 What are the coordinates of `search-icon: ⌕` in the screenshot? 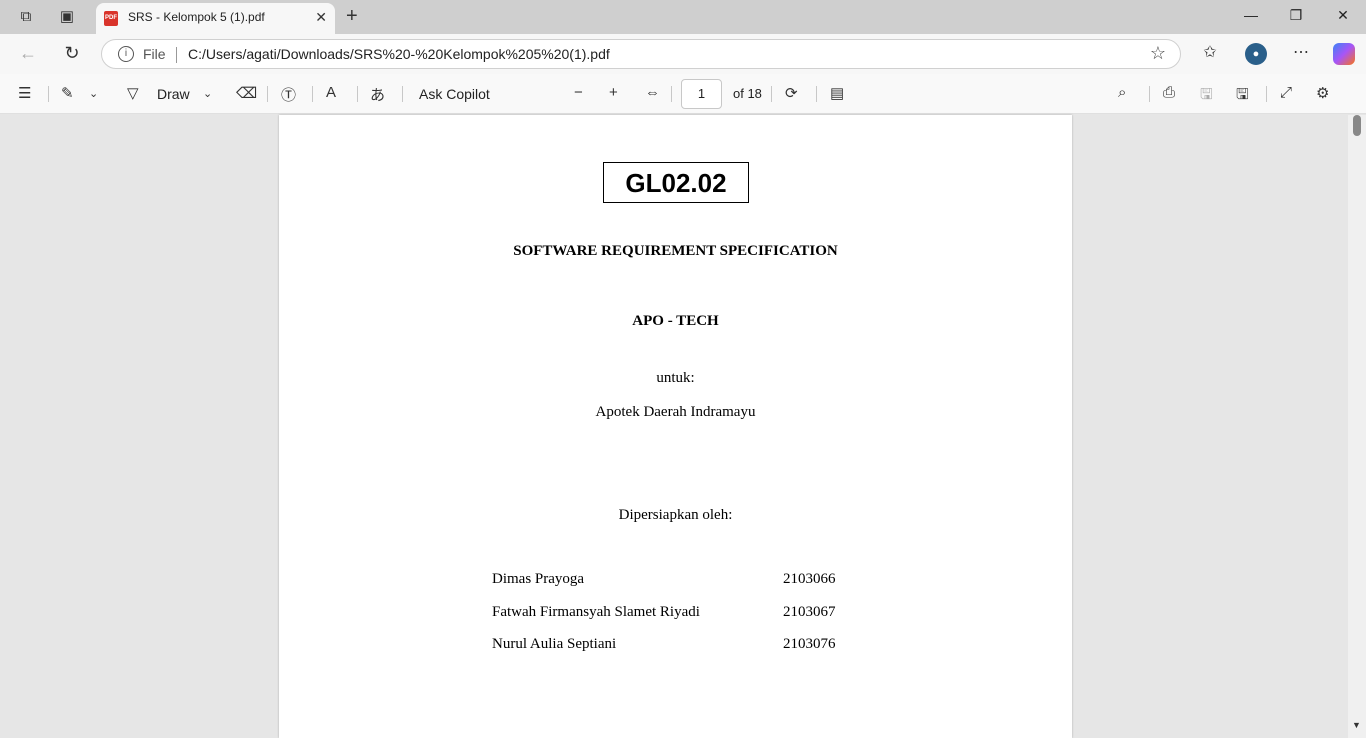 It's located at (1122, 92).